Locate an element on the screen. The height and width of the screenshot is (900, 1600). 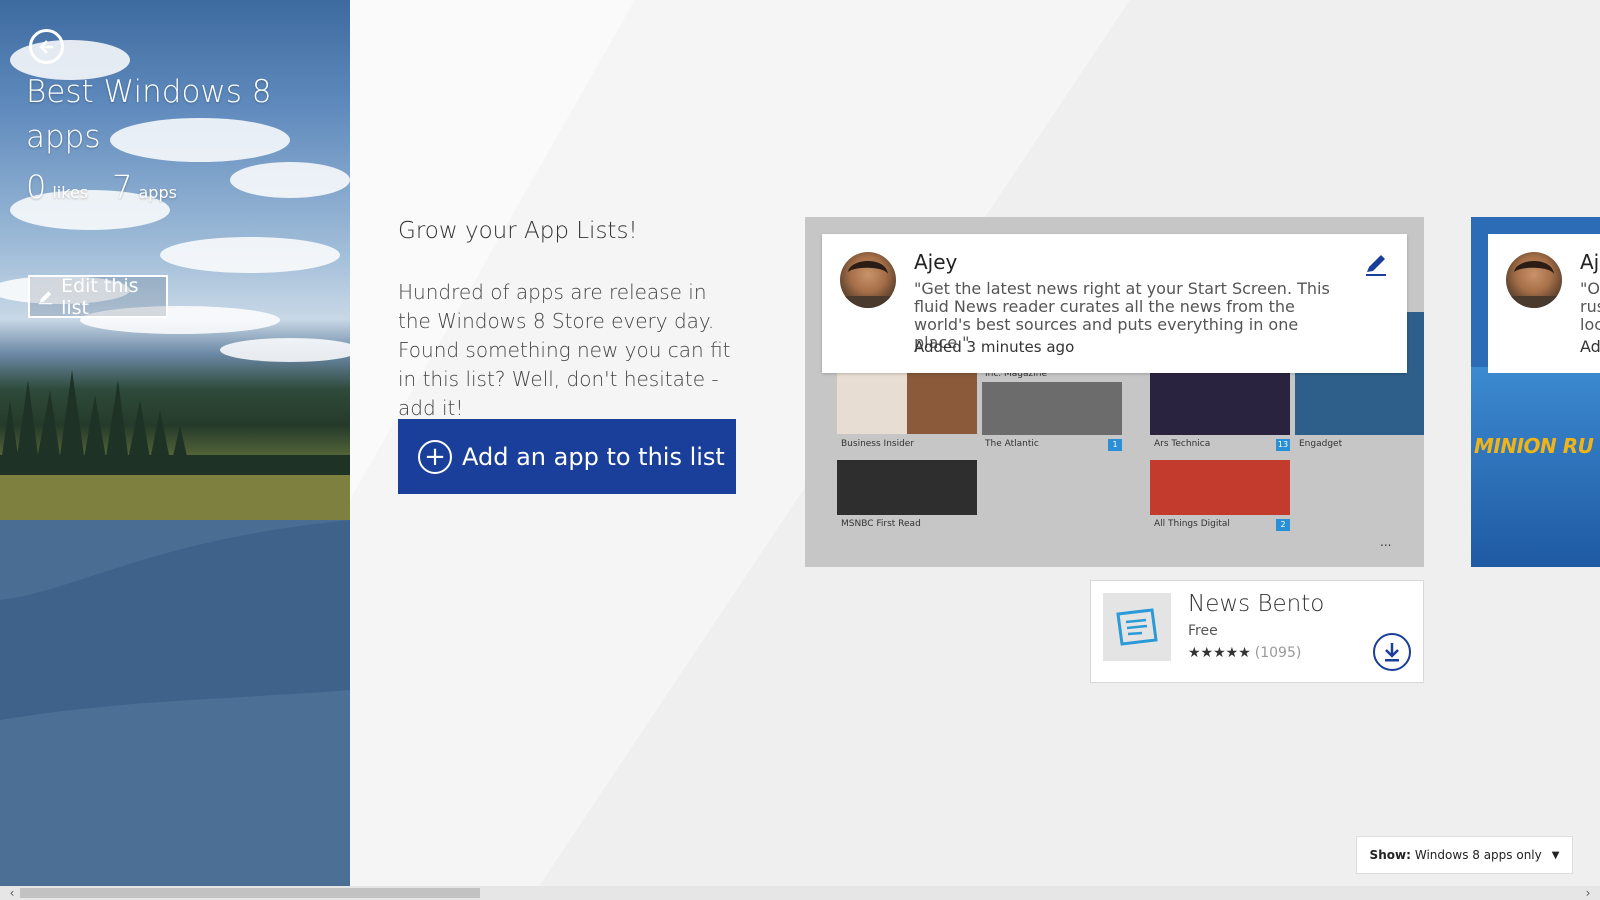
download-button is located at coordinates (1392, 652).